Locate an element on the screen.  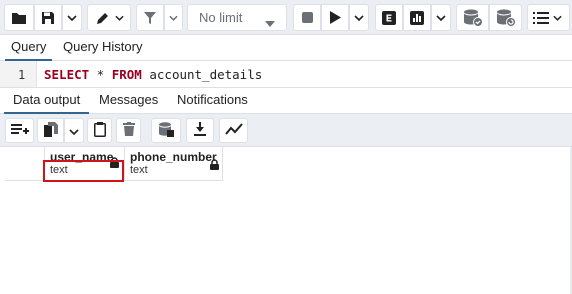
sql-editor: 1 SELECT * FROM account_details is located at coordinates (286, 74).